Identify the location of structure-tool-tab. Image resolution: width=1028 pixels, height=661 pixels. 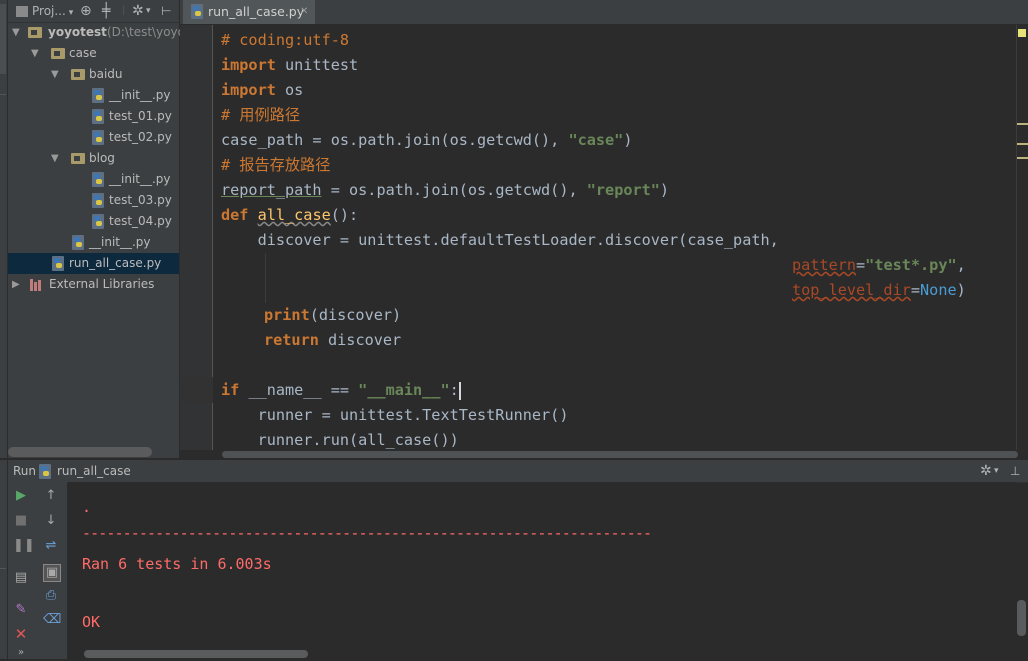
(3, 129).